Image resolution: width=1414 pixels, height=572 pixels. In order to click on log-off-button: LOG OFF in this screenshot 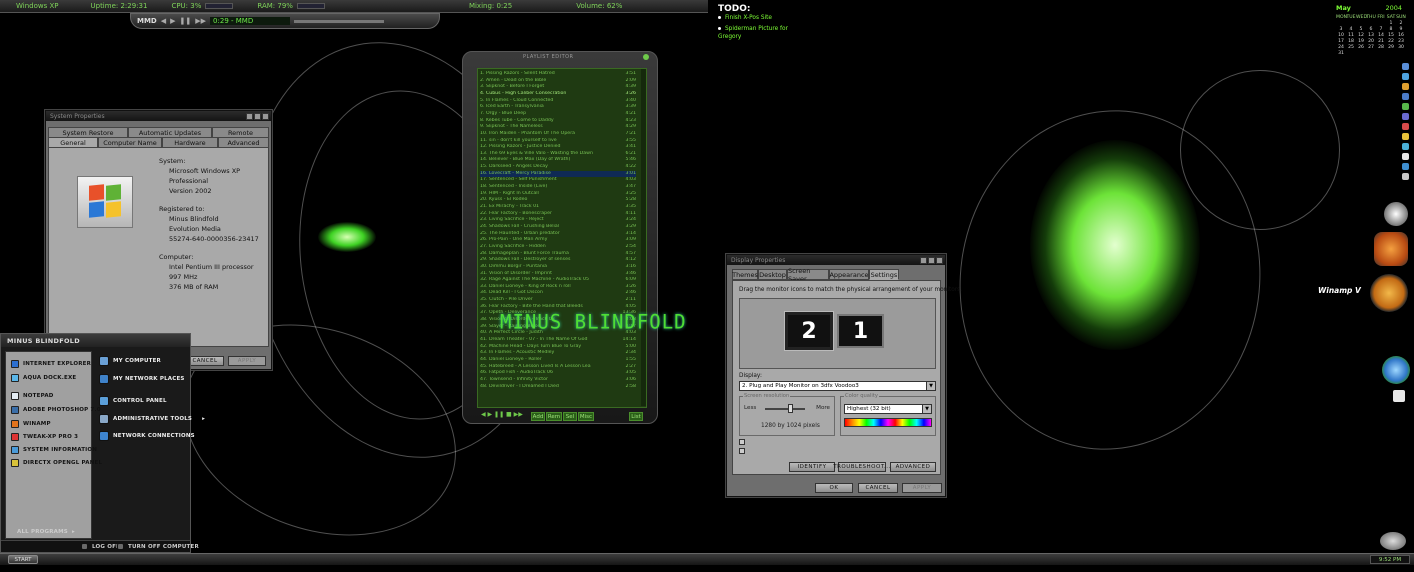, I will do `click(100, 546)`.